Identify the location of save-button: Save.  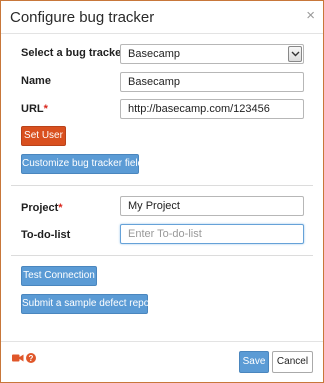
(254, 362).